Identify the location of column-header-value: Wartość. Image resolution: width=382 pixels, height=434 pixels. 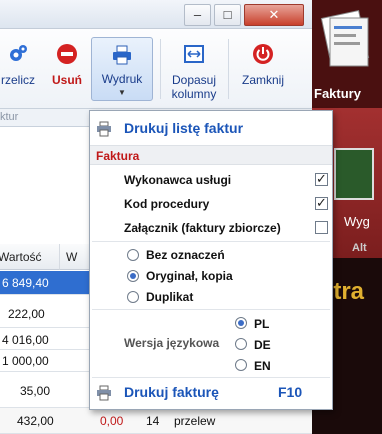
(30, 257).